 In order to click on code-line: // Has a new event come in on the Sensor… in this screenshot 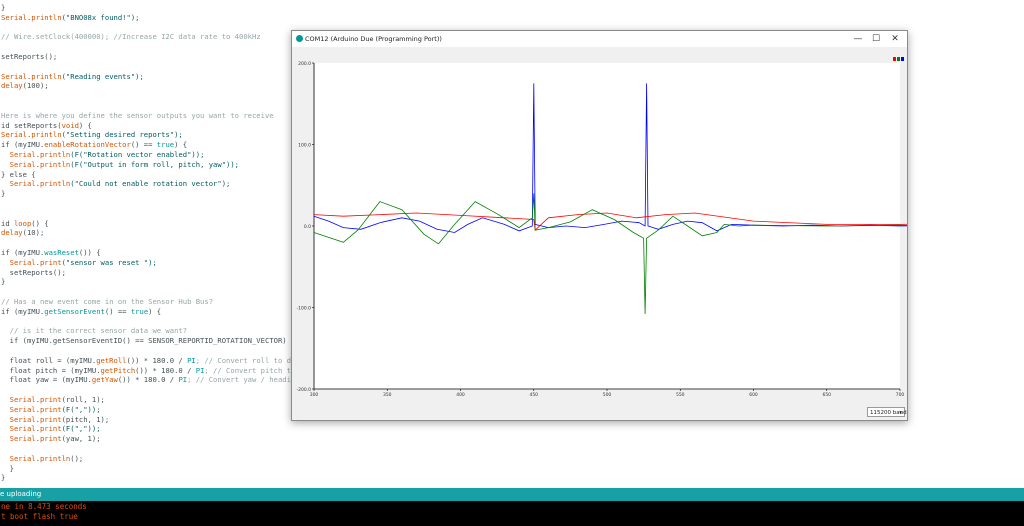, I will do `click(107, 301)`.